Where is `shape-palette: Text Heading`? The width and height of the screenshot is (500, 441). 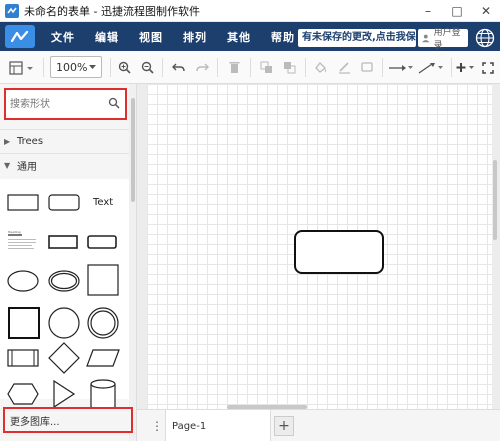
shape-palette: Text Heading is located at coordinates (64, 295).